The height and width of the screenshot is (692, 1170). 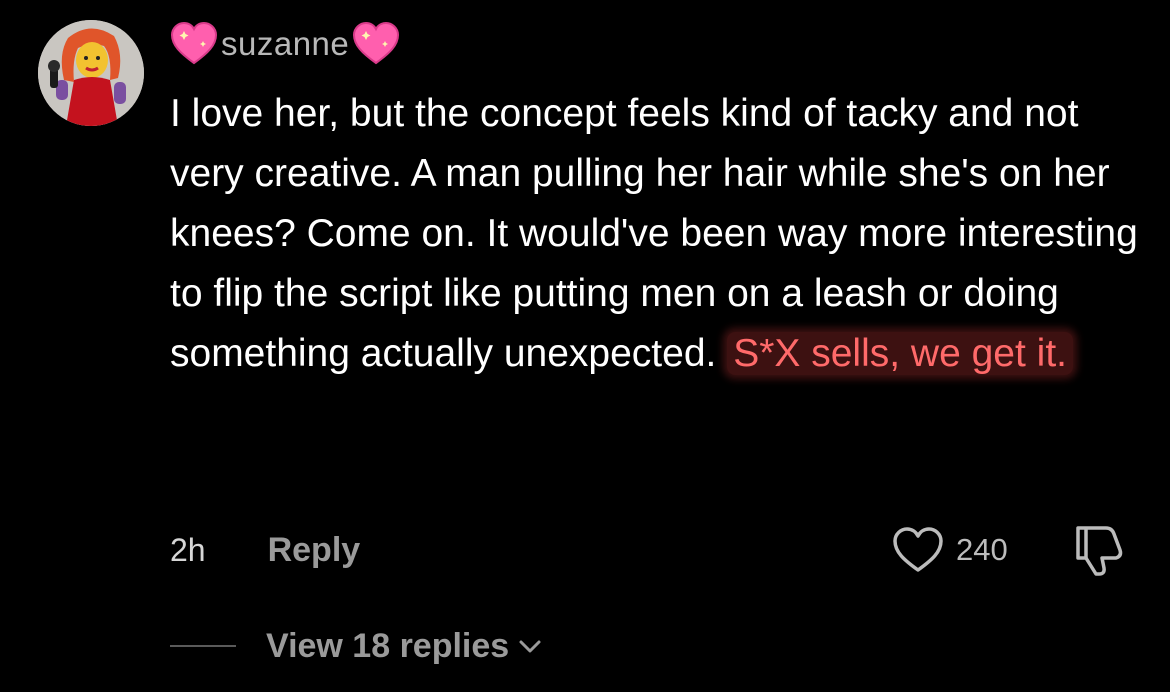 I want to click on avatar, so click(x=91, y=73).